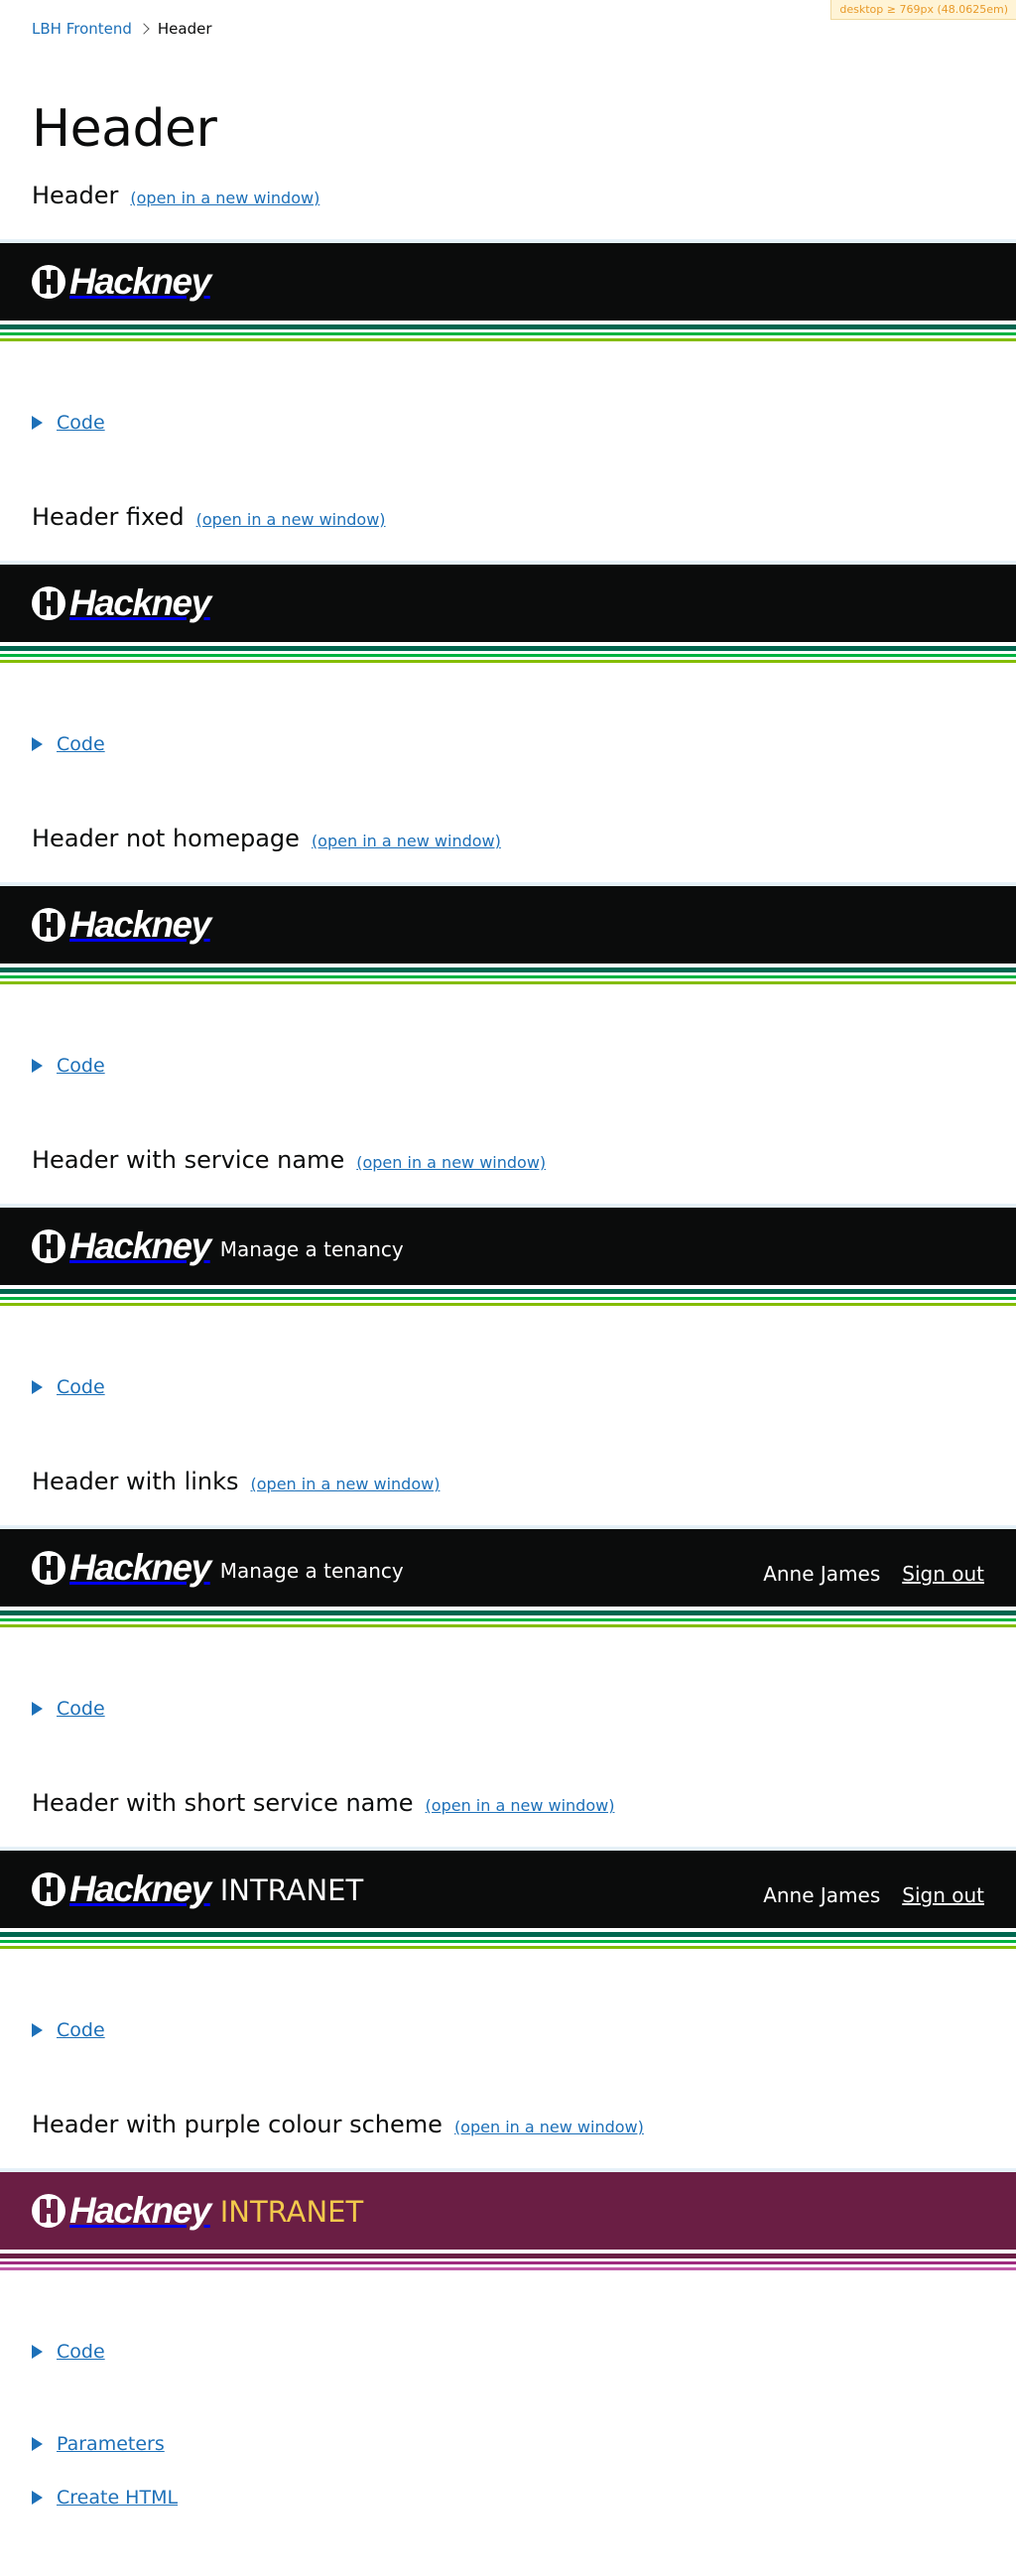  I want to click on breadcrumb: LBH Frontend Header, so click(122, 29).